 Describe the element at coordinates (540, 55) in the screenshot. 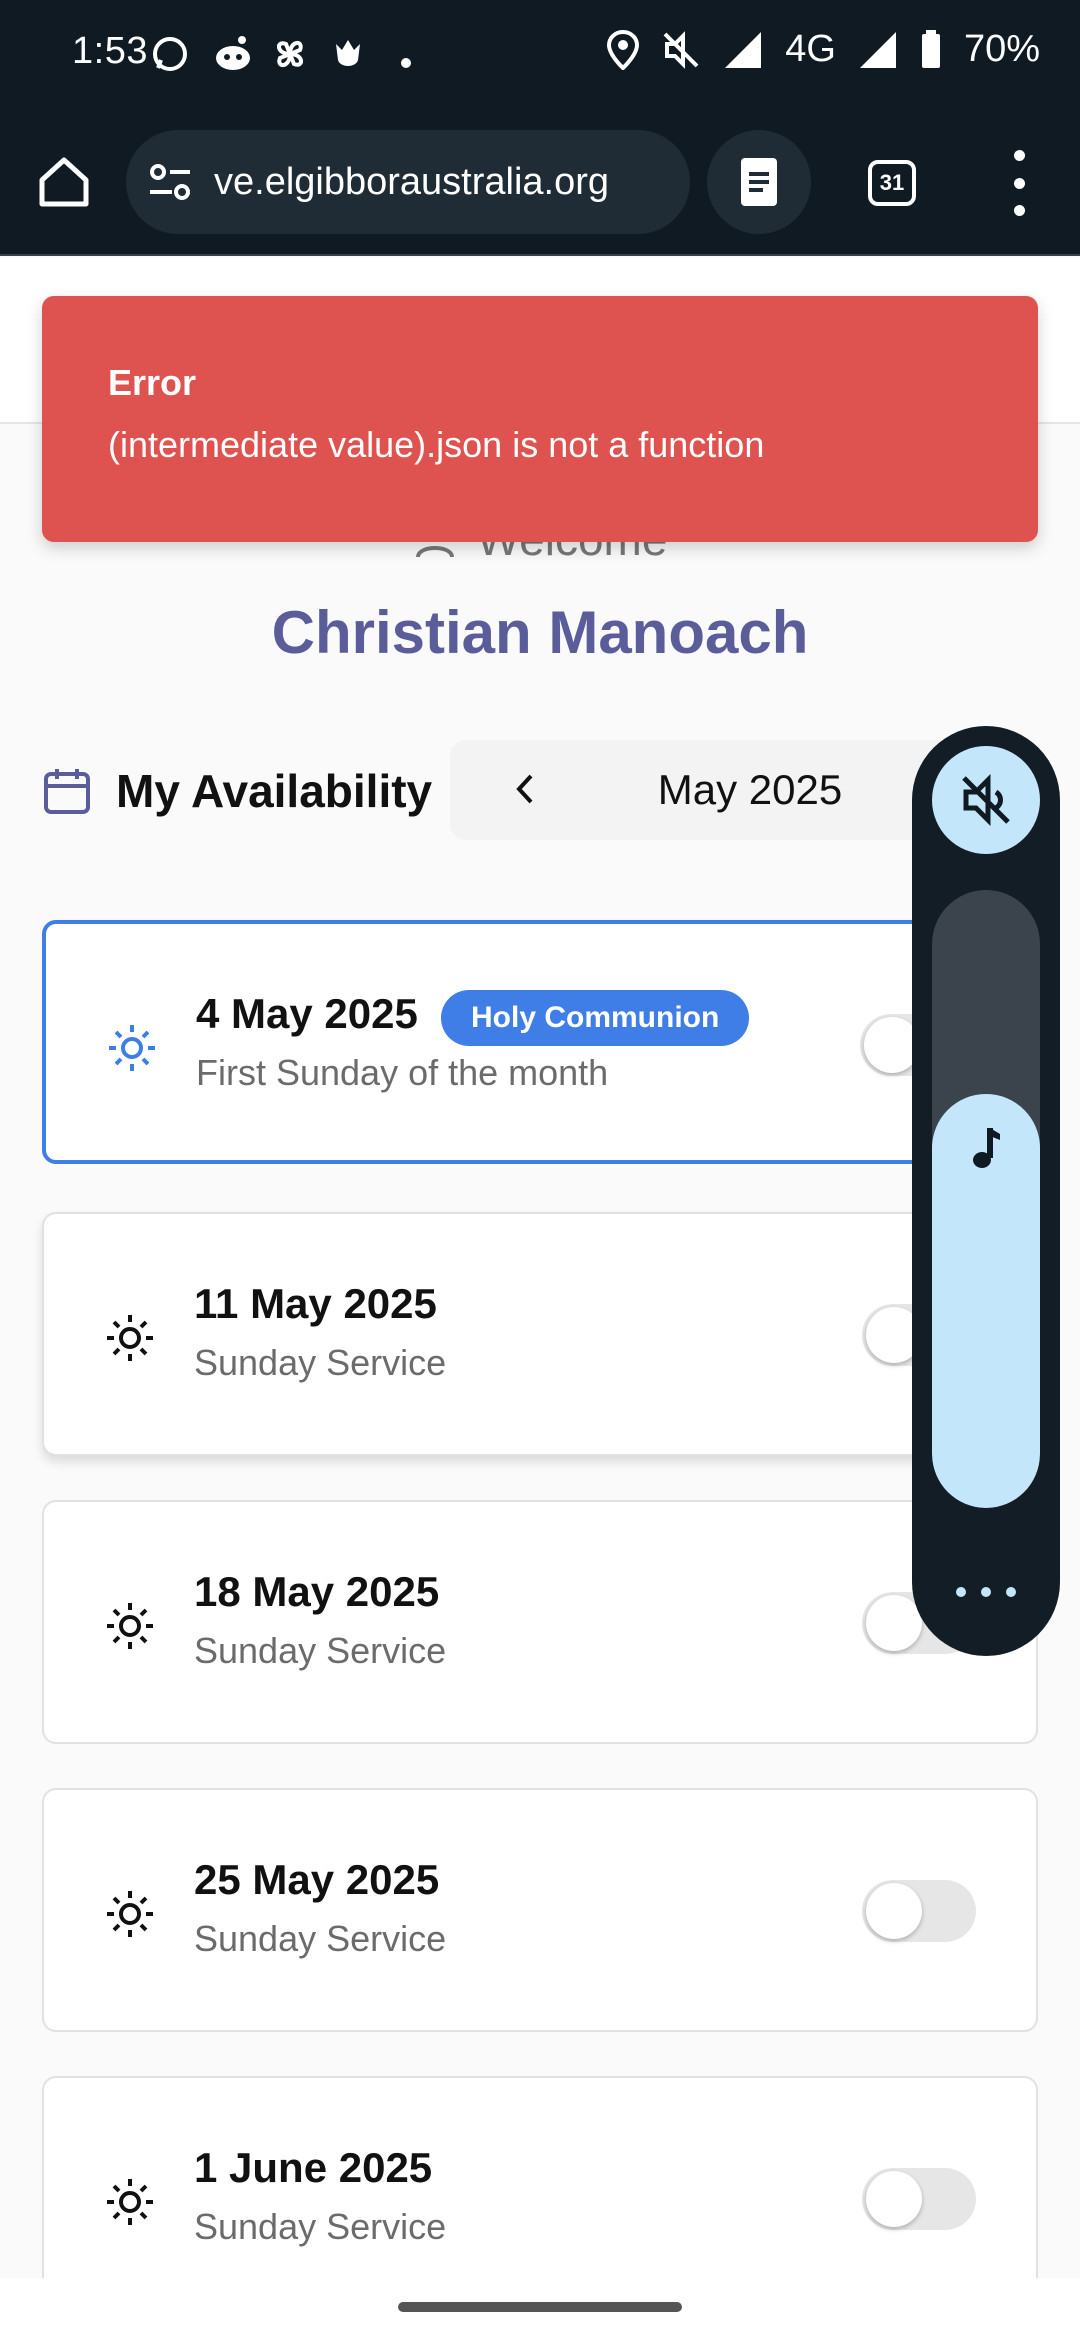

I see `status-bar: 1:53 4G 70%` at that location.